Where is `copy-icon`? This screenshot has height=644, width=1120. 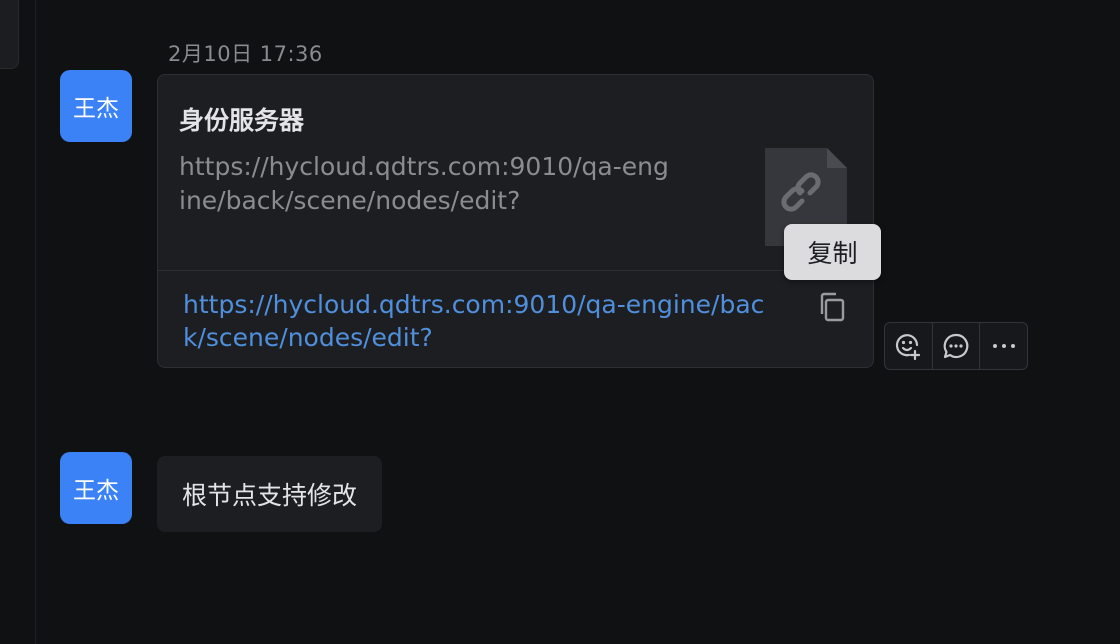 copy-icon is located at coordinates (832, 307).